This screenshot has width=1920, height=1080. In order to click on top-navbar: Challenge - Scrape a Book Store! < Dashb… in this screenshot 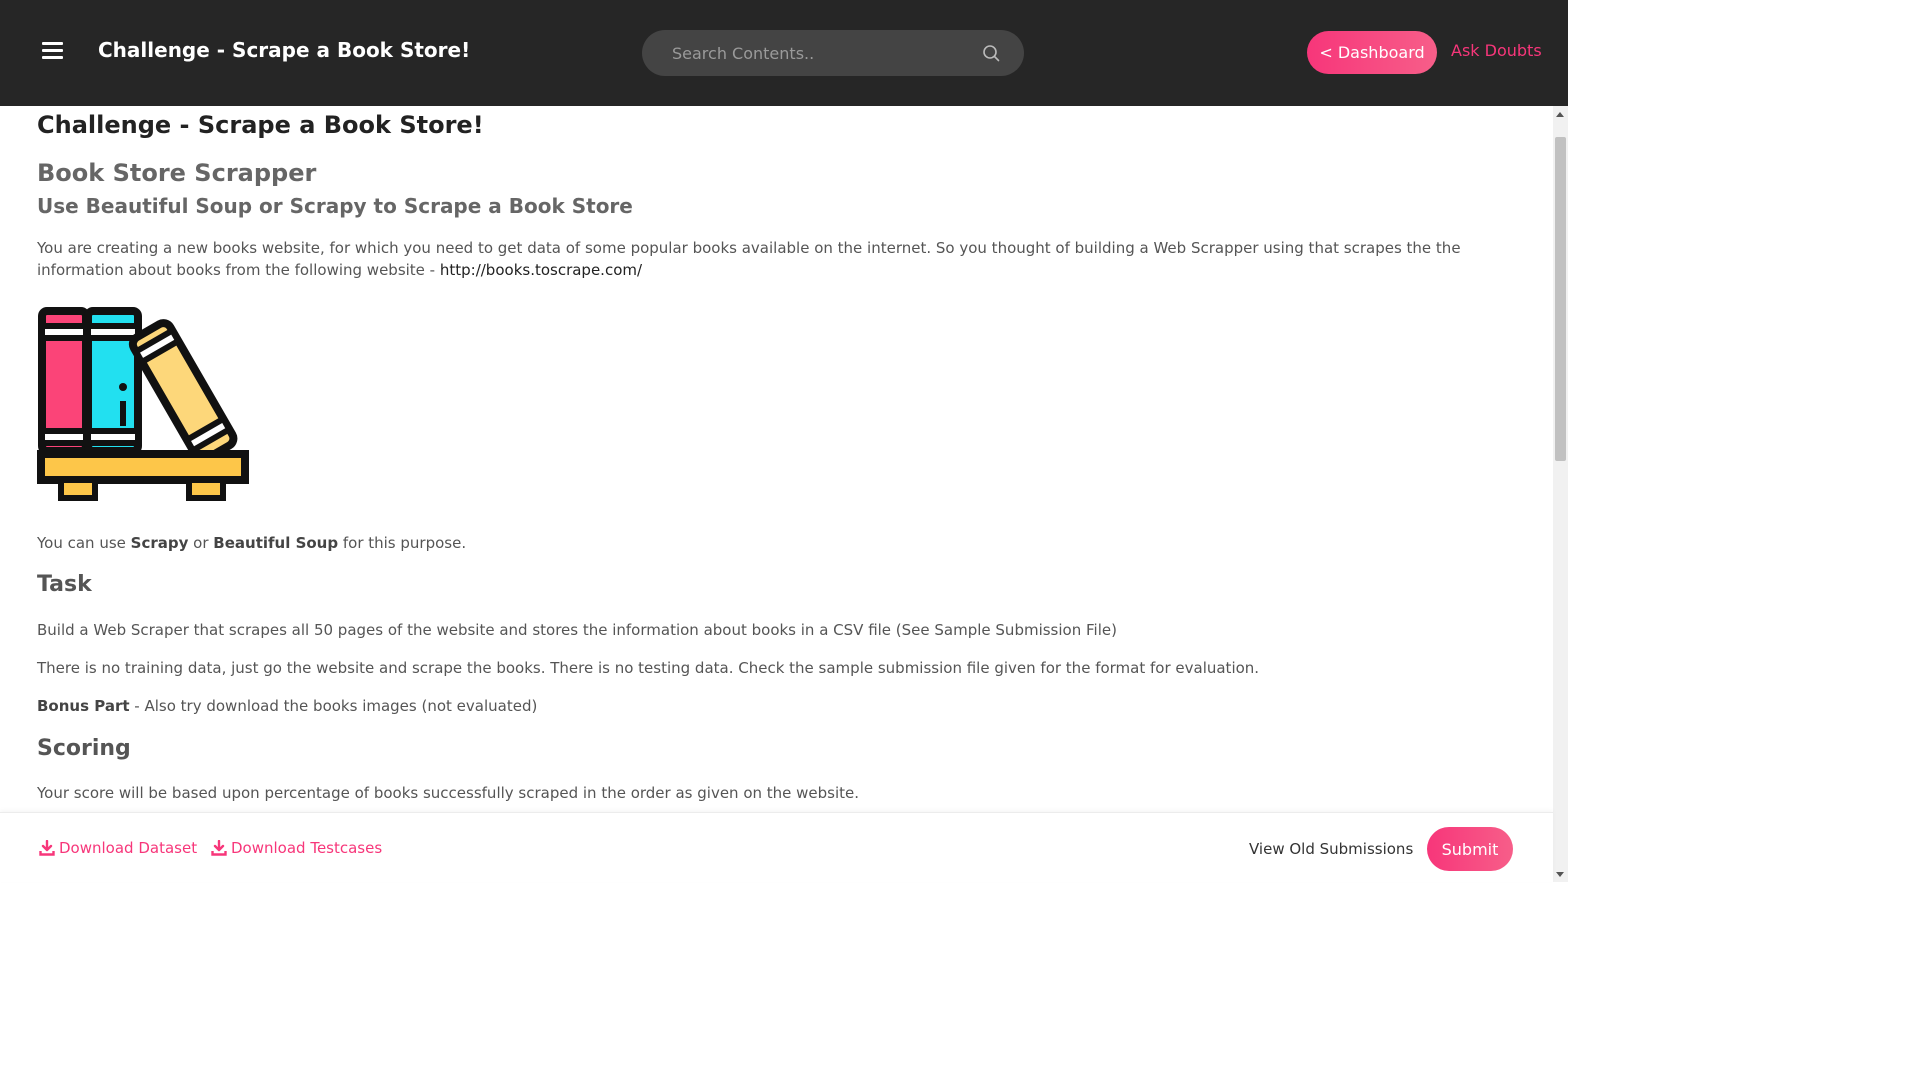, I will do `click(784, 53)`.